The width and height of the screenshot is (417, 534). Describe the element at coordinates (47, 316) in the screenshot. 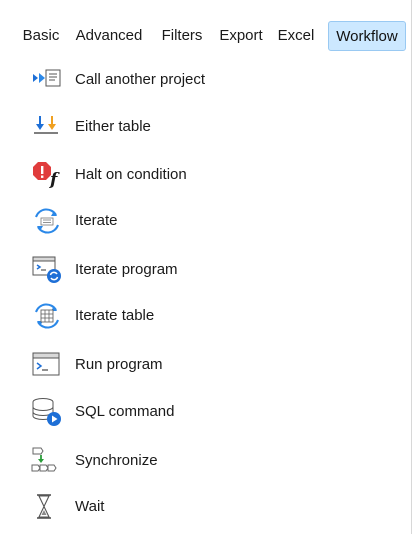

I see `iterate-table-icon` at that location.